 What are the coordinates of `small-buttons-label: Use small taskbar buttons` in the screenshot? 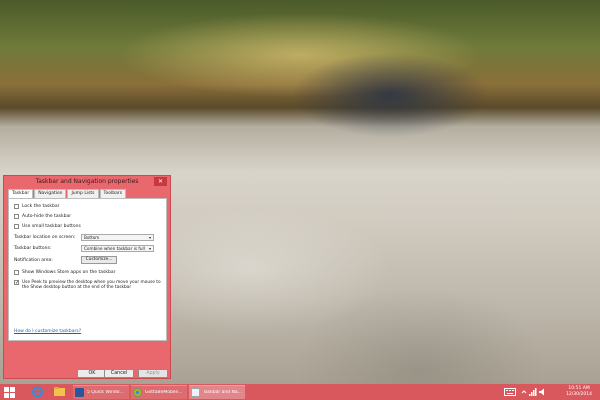 It's located at (51, 226).